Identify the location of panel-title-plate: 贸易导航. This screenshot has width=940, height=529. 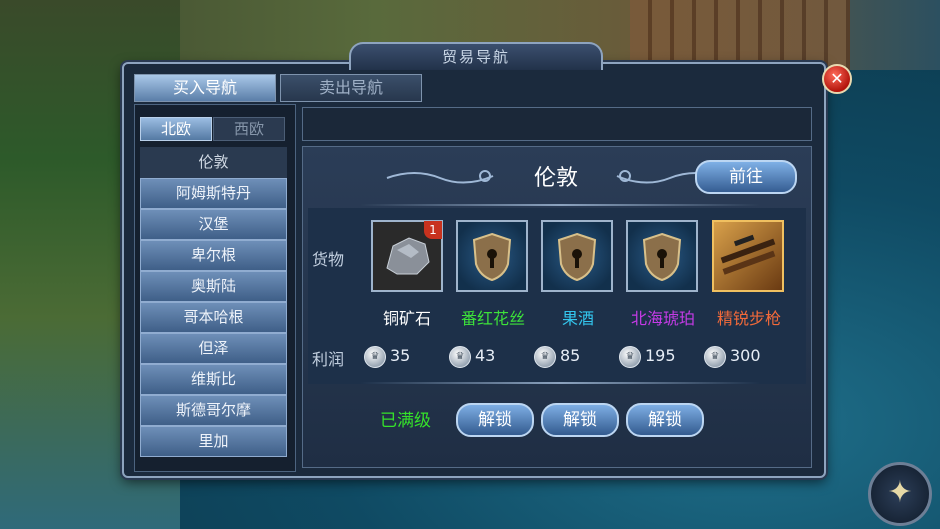
(476, 56).